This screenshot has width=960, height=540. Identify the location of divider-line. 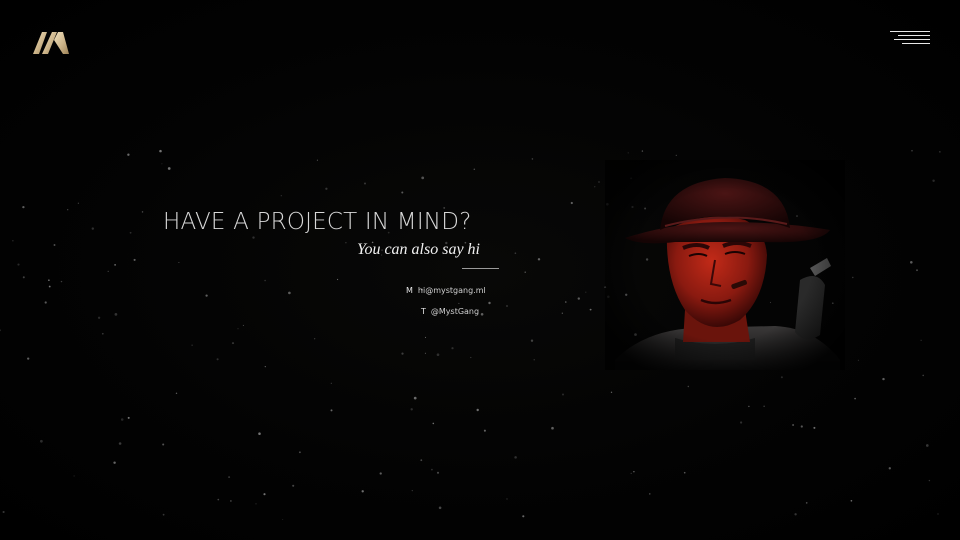
(480, 268).